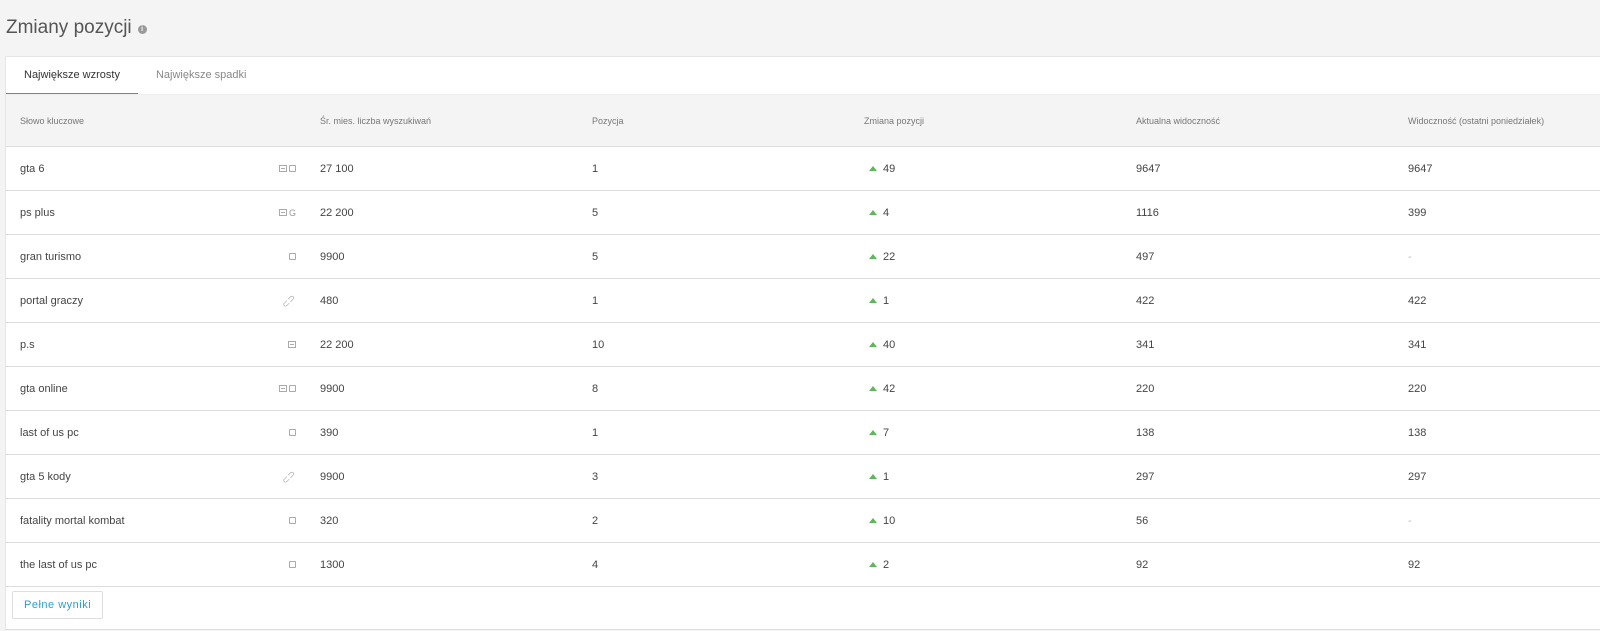 The image size is (1600, 631). What do you see at coordinates (44, 389) in the screenshot?
I see `keyword-text: gta online` at bounding box center [44, 389].